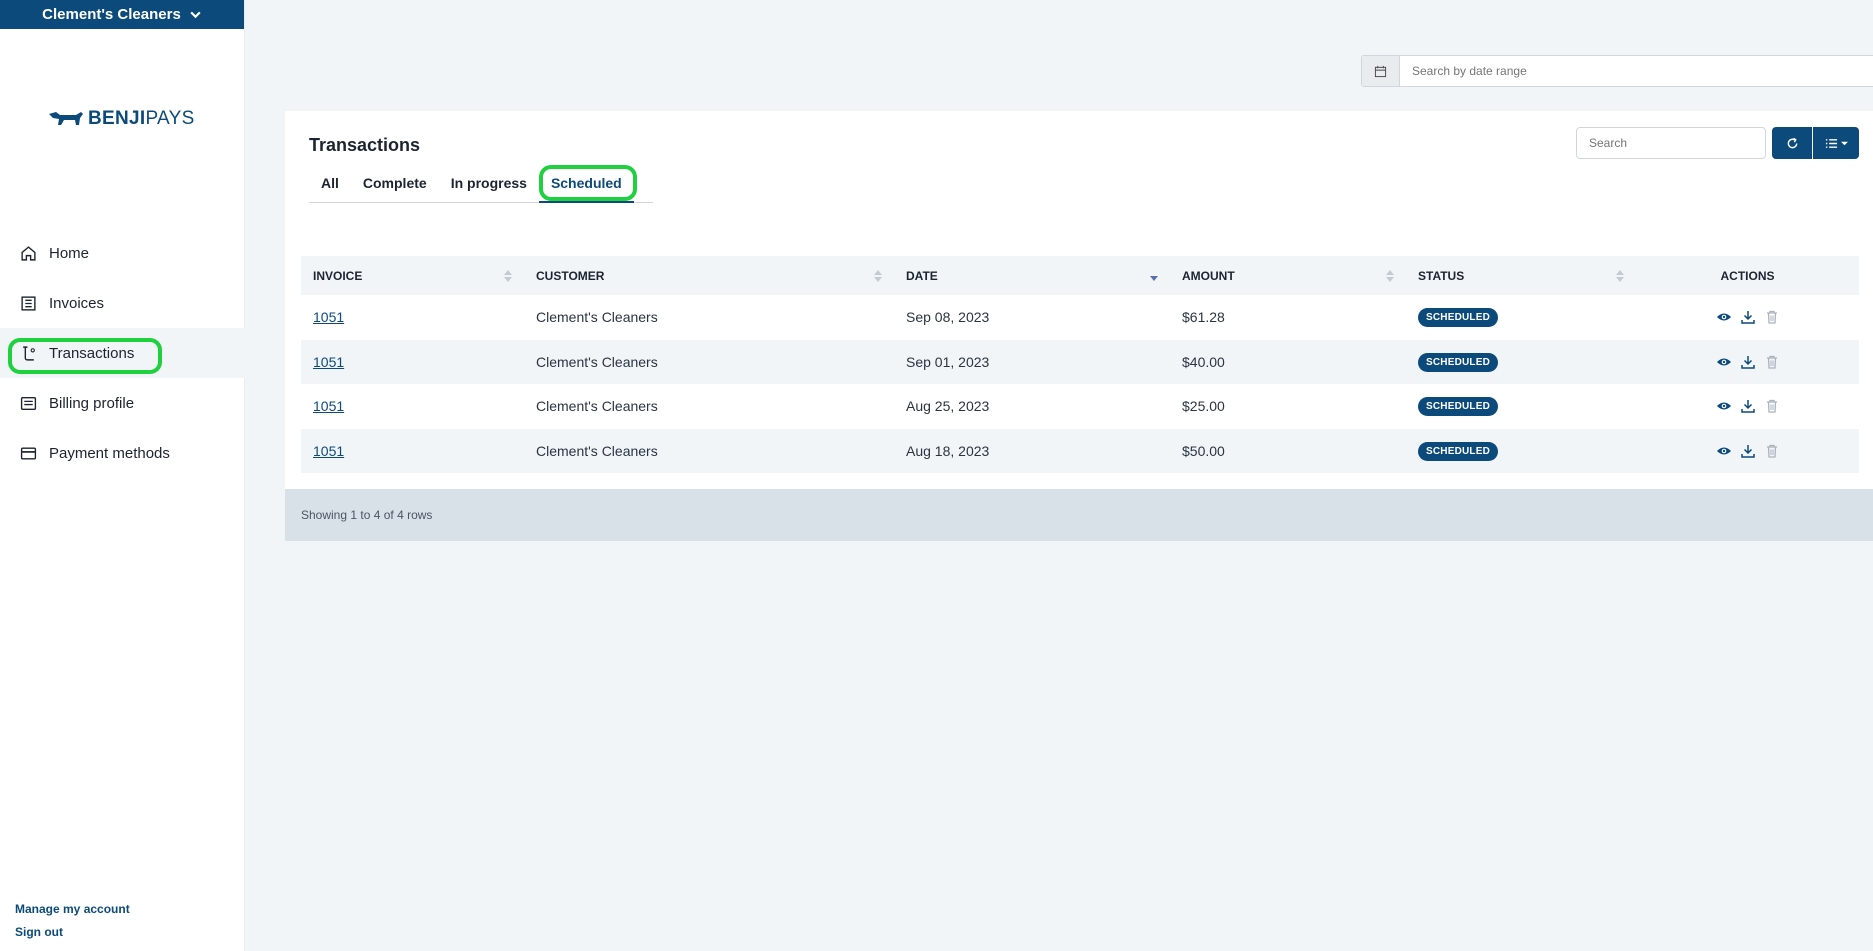  I want to click on cell-date: Sep 08, 2023, so click(1032, 317).